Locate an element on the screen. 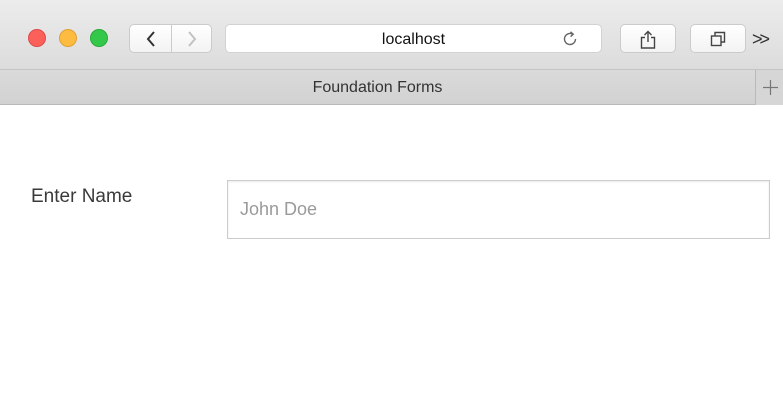 Image resolution: width=783 pixels, height=405 pixels. new-tab-button is located at coordinates (769, 87).